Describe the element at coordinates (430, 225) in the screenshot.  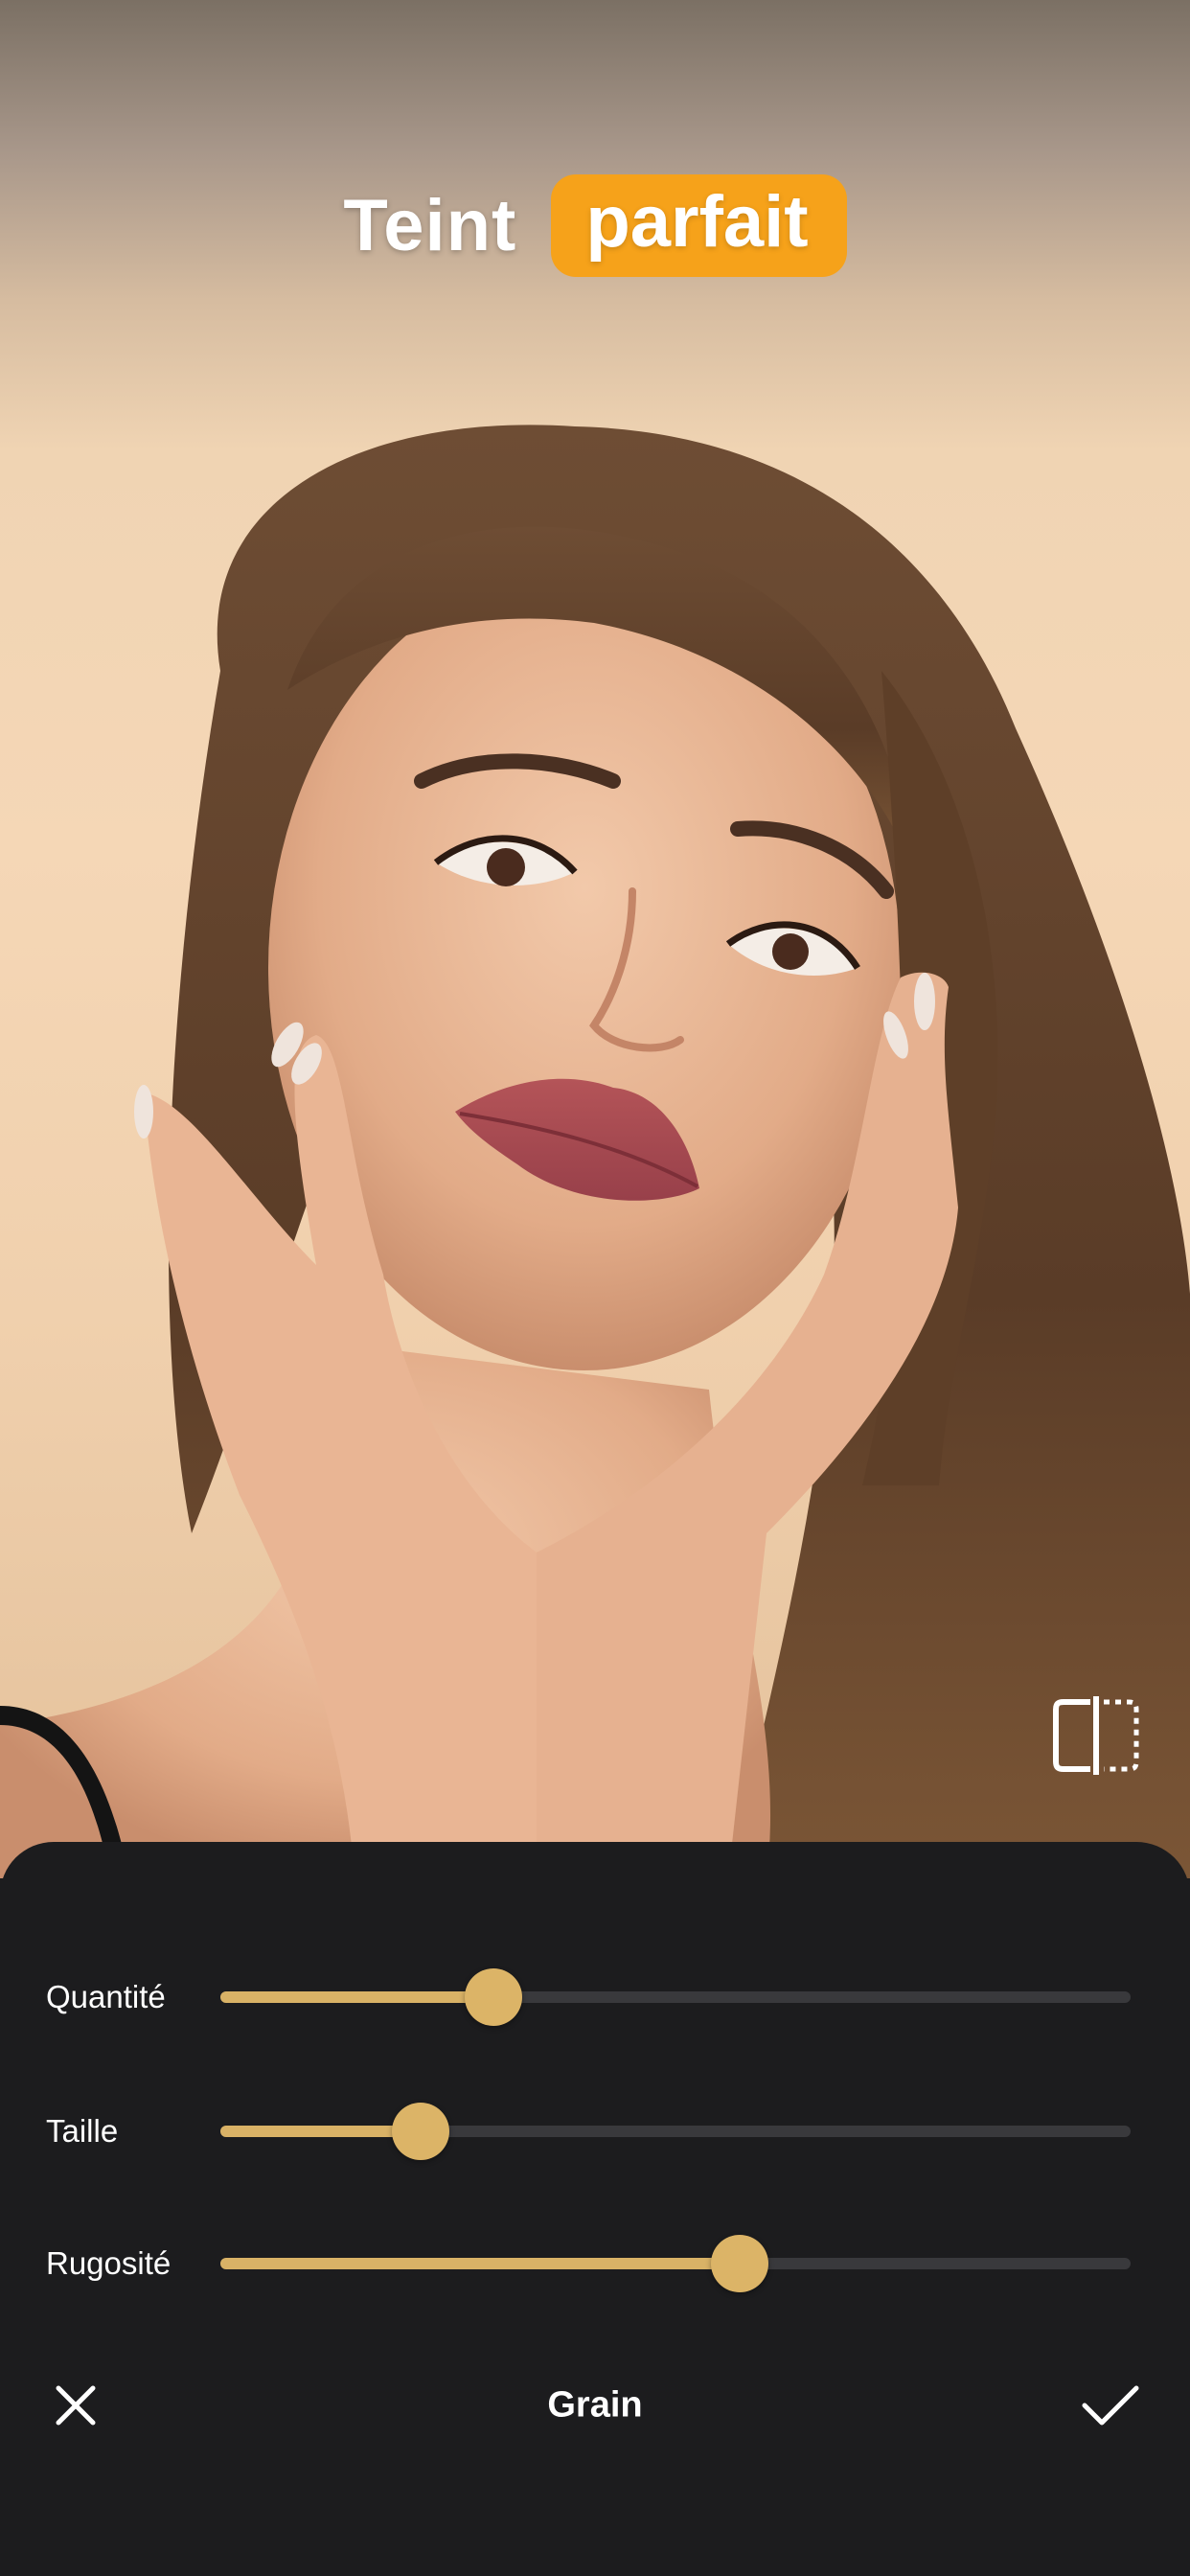
I see `headline-word: Teint` at that location.